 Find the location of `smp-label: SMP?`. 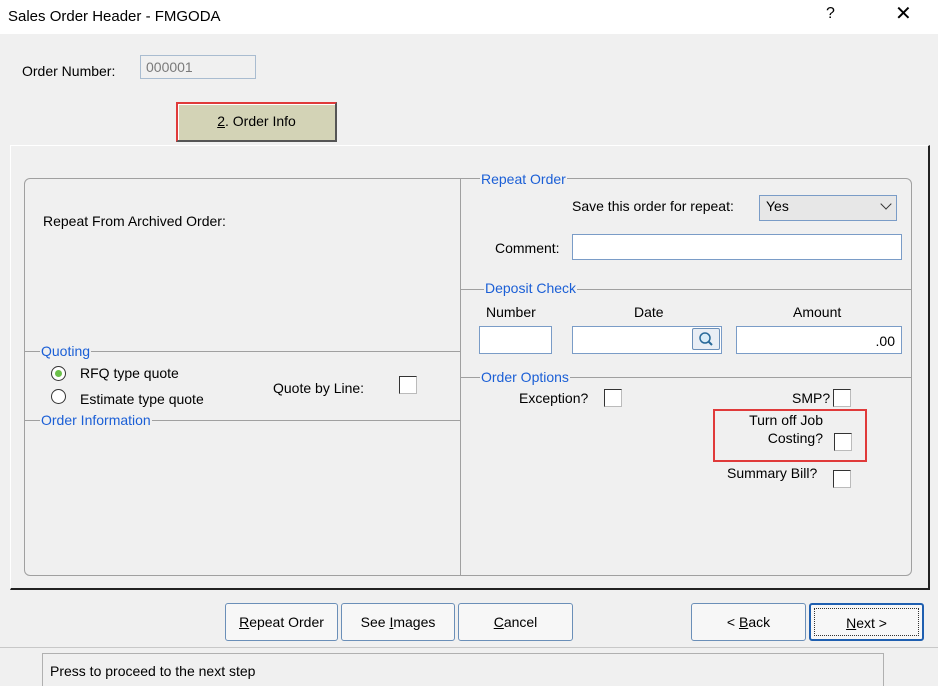

smp-label: SMP? is located at coordinates (811, 398).